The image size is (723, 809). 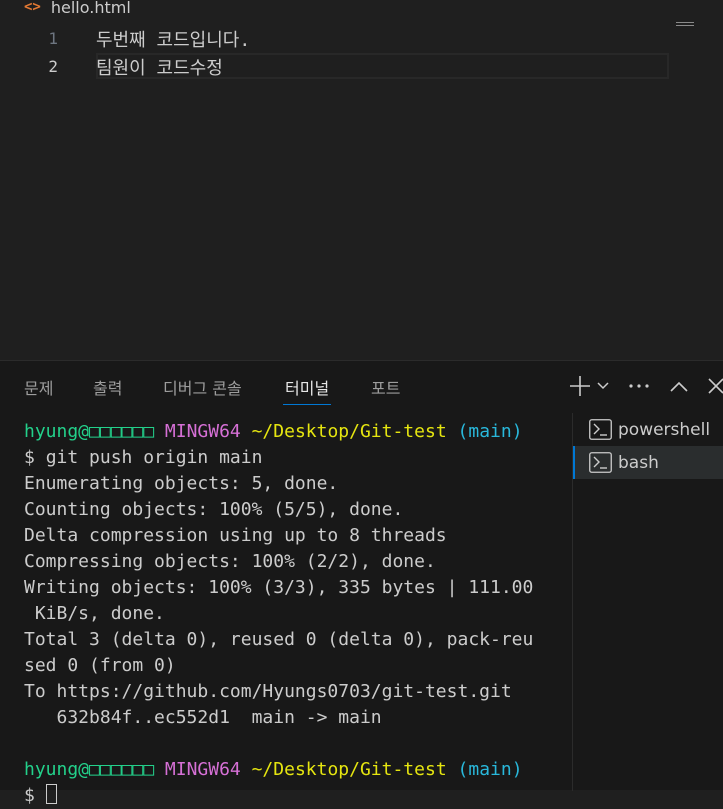 What do you see at coordinates (202, 387) in the screenshot?
I see `tab-debug-console: 디버그 콘솔` at bounding box center [202, 387].